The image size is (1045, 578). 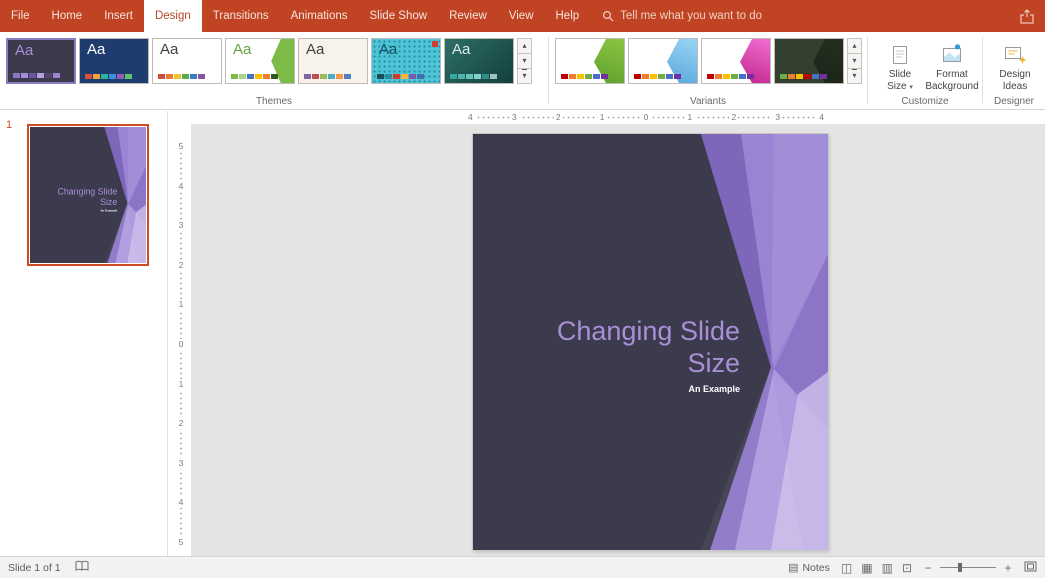 I want to click on variants-group: ▴ ▾ ▾ Variants, so click(x=708, y=70).